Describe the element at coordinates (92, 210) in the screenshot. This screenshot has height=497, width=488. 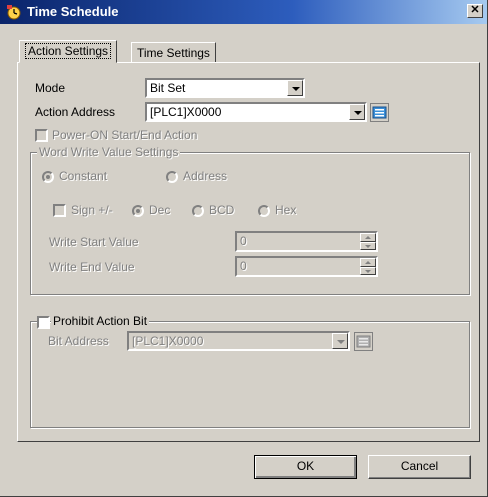
I see `sign-label: Sign +/-` at that location.